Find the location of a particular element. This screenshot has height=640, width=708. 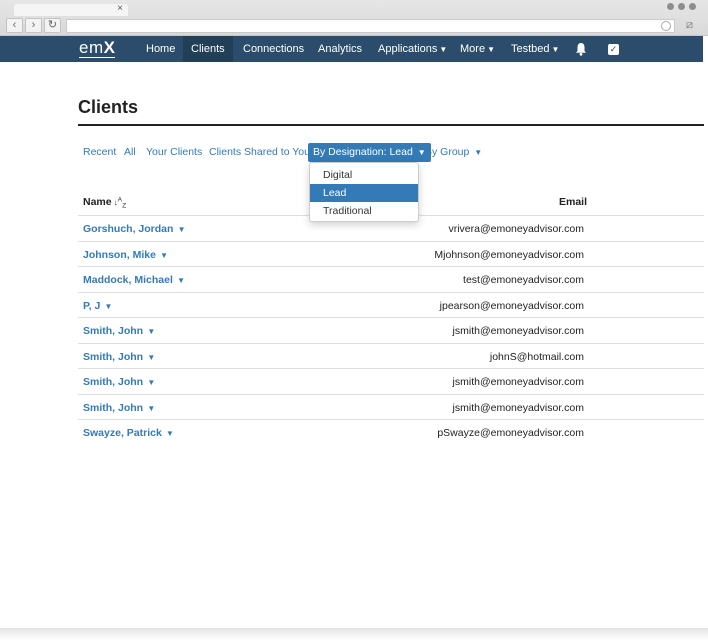

title-divider is located at coordinates (391, 125).